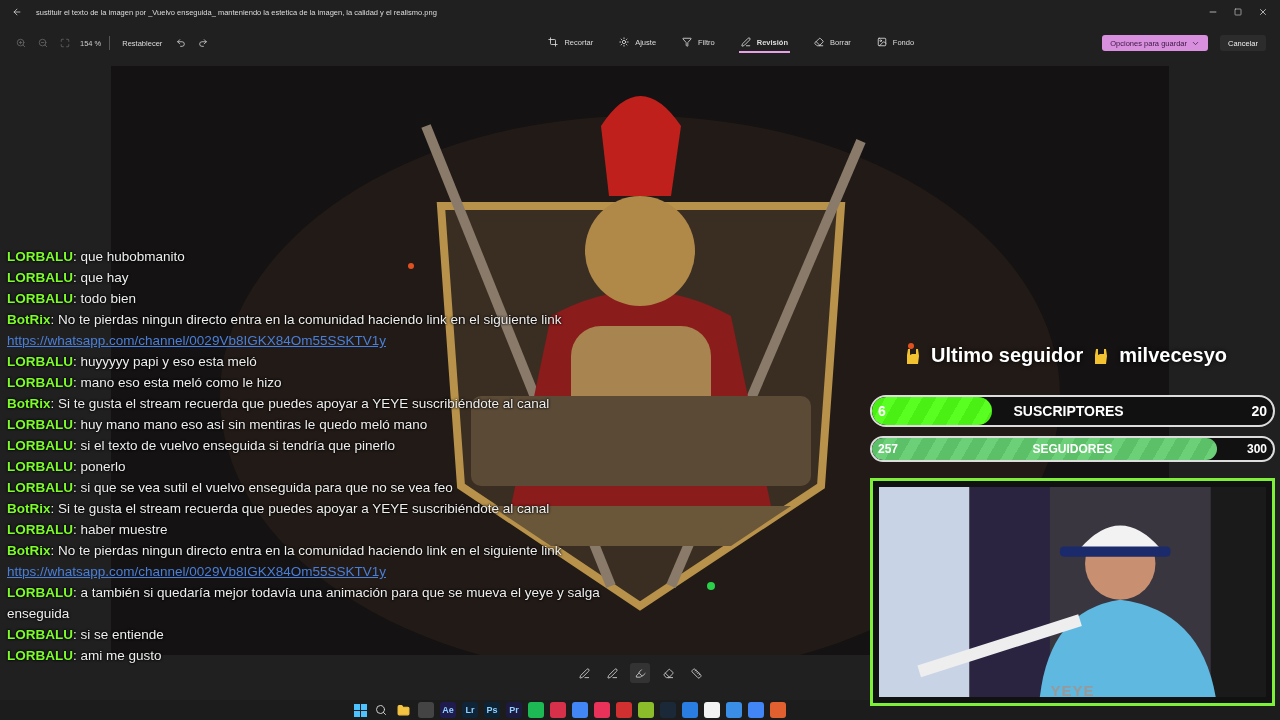 This screenshot has width=1280, height=720. What do you see at coordinates (1259, 411) in the screenshot?
I see `goal-target: 20` at bounding box center [1259, 411].